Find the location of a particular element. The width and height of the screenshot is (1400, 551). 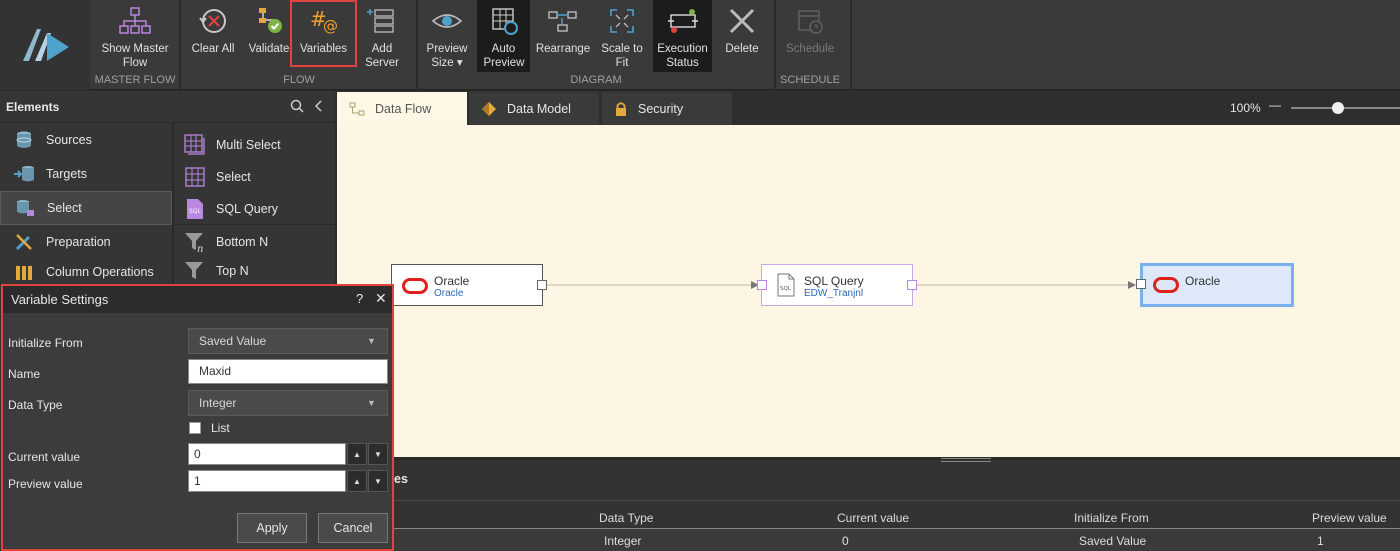

auto-preview-label: Auto Preview is located at coordinates (504, 56).